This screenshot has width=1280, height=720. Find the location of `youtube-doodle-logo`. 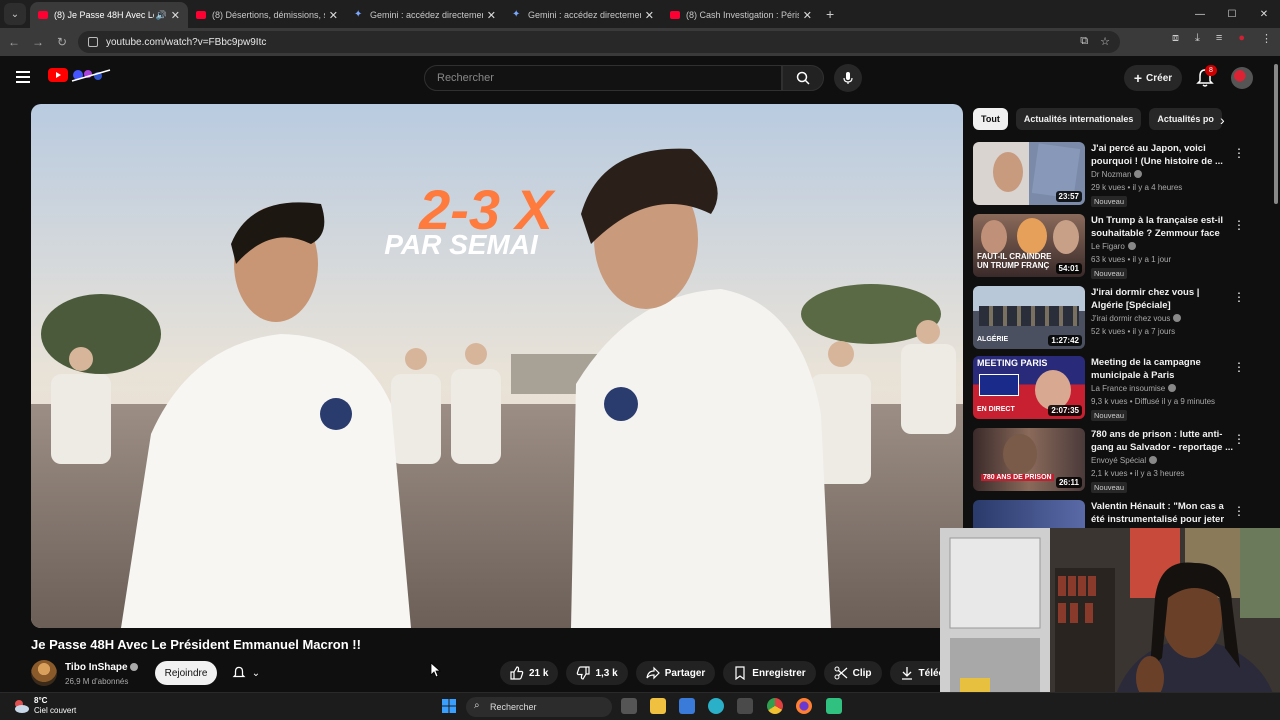

youtube-doodle-logo is located at coordinates (91, 75).